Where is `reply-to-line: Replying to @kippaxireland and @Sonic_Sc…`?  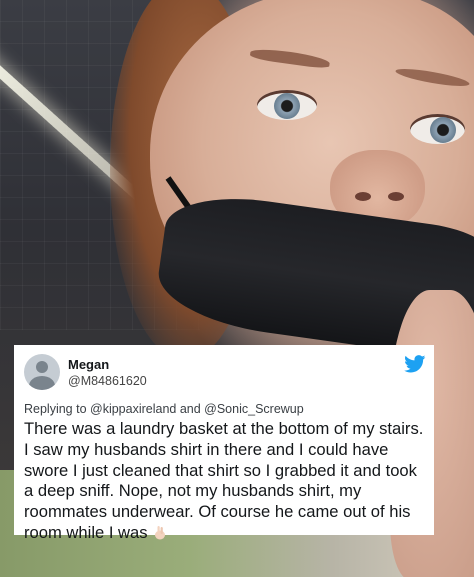
reply-to-line: Replying to @kippaxireland and @Sonic_Sc… is located at coordinates (164, 409).